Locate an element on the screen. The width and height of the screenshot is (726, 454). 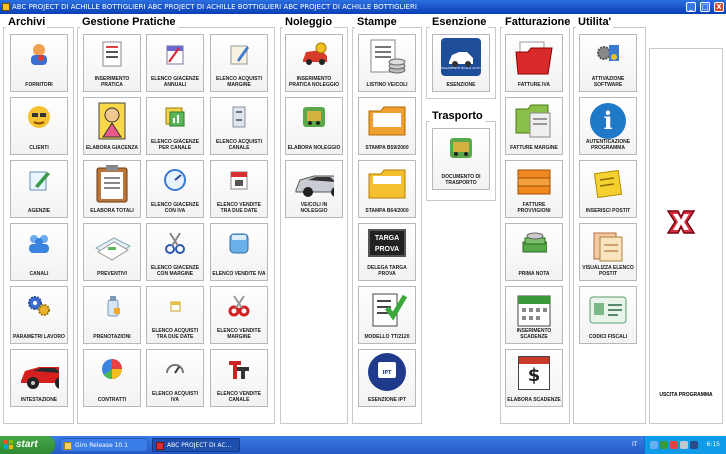
uscita-programma-button: USCITA PROGRAMMA is located at coordinates (686, 236).